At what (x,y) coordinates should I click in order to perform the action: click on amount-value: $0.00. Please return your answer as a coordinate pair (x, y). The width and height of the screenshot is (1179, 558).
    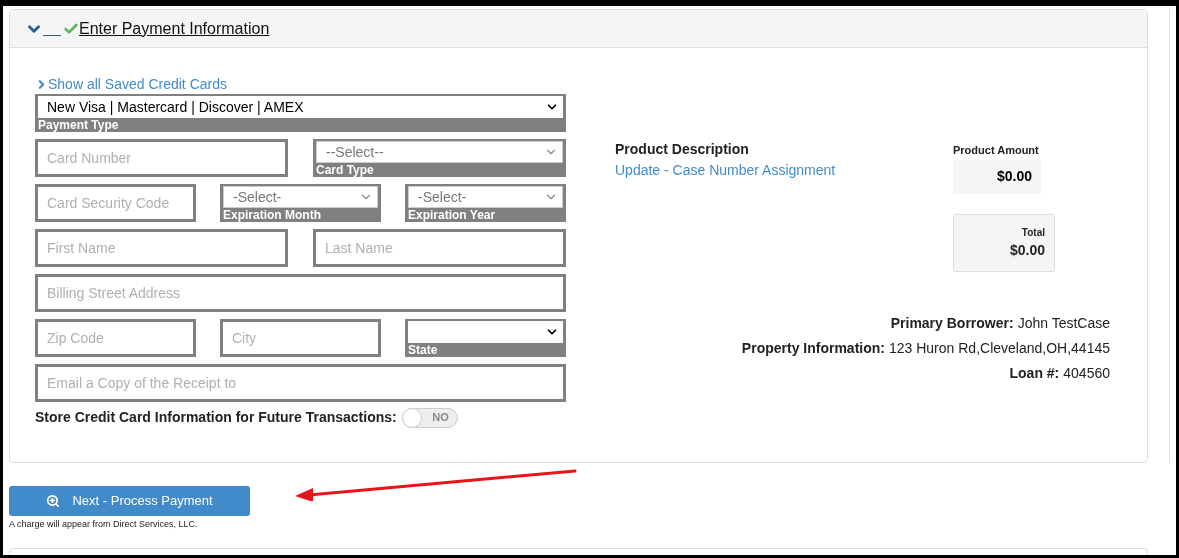
    Looking at the image, I should click on (1014, 176).